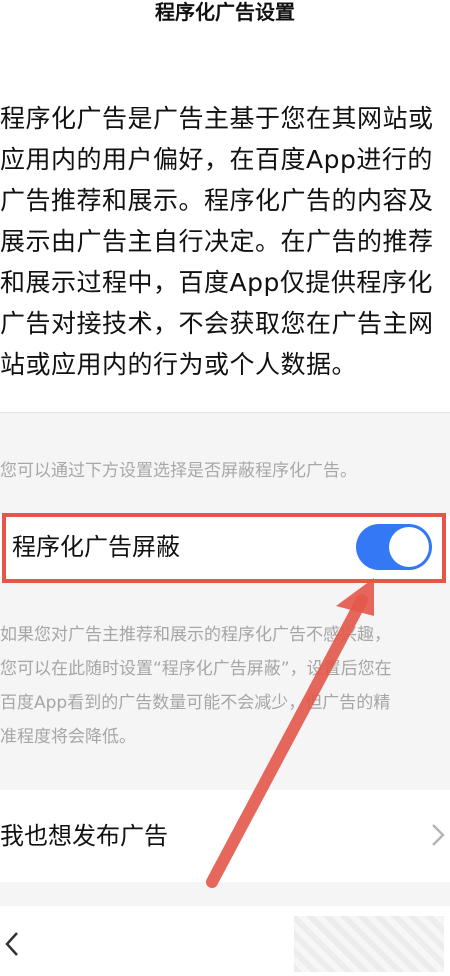 Image resolution: width=450 pixels, height=976 pixels. Describe the element at coordinates (195, 635) in the screenshot. I see `explanation-line: 如果您对广告主推荐和展示的程序化广告不感兴趣，` at that location.